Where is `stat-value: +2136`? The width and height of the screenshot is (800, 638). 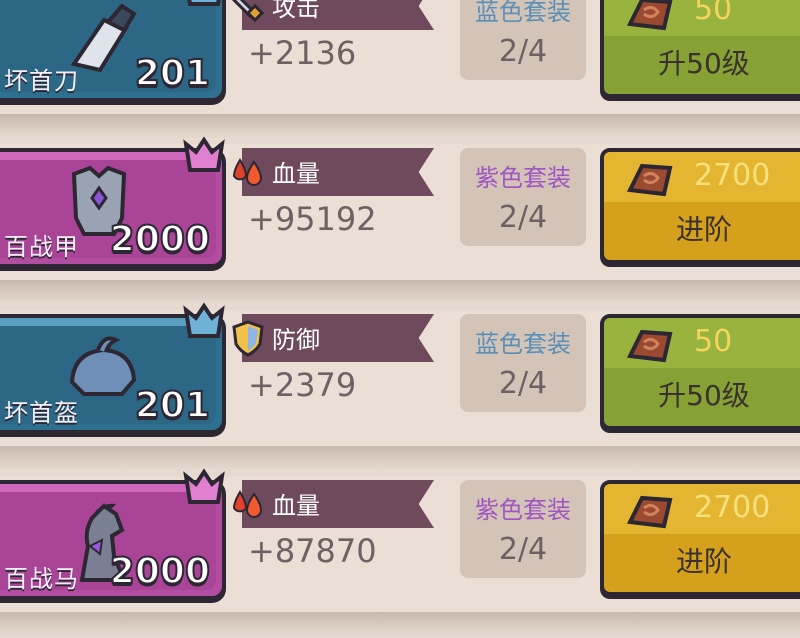
stat-value: +2136 is located at coordinates (302, 53).